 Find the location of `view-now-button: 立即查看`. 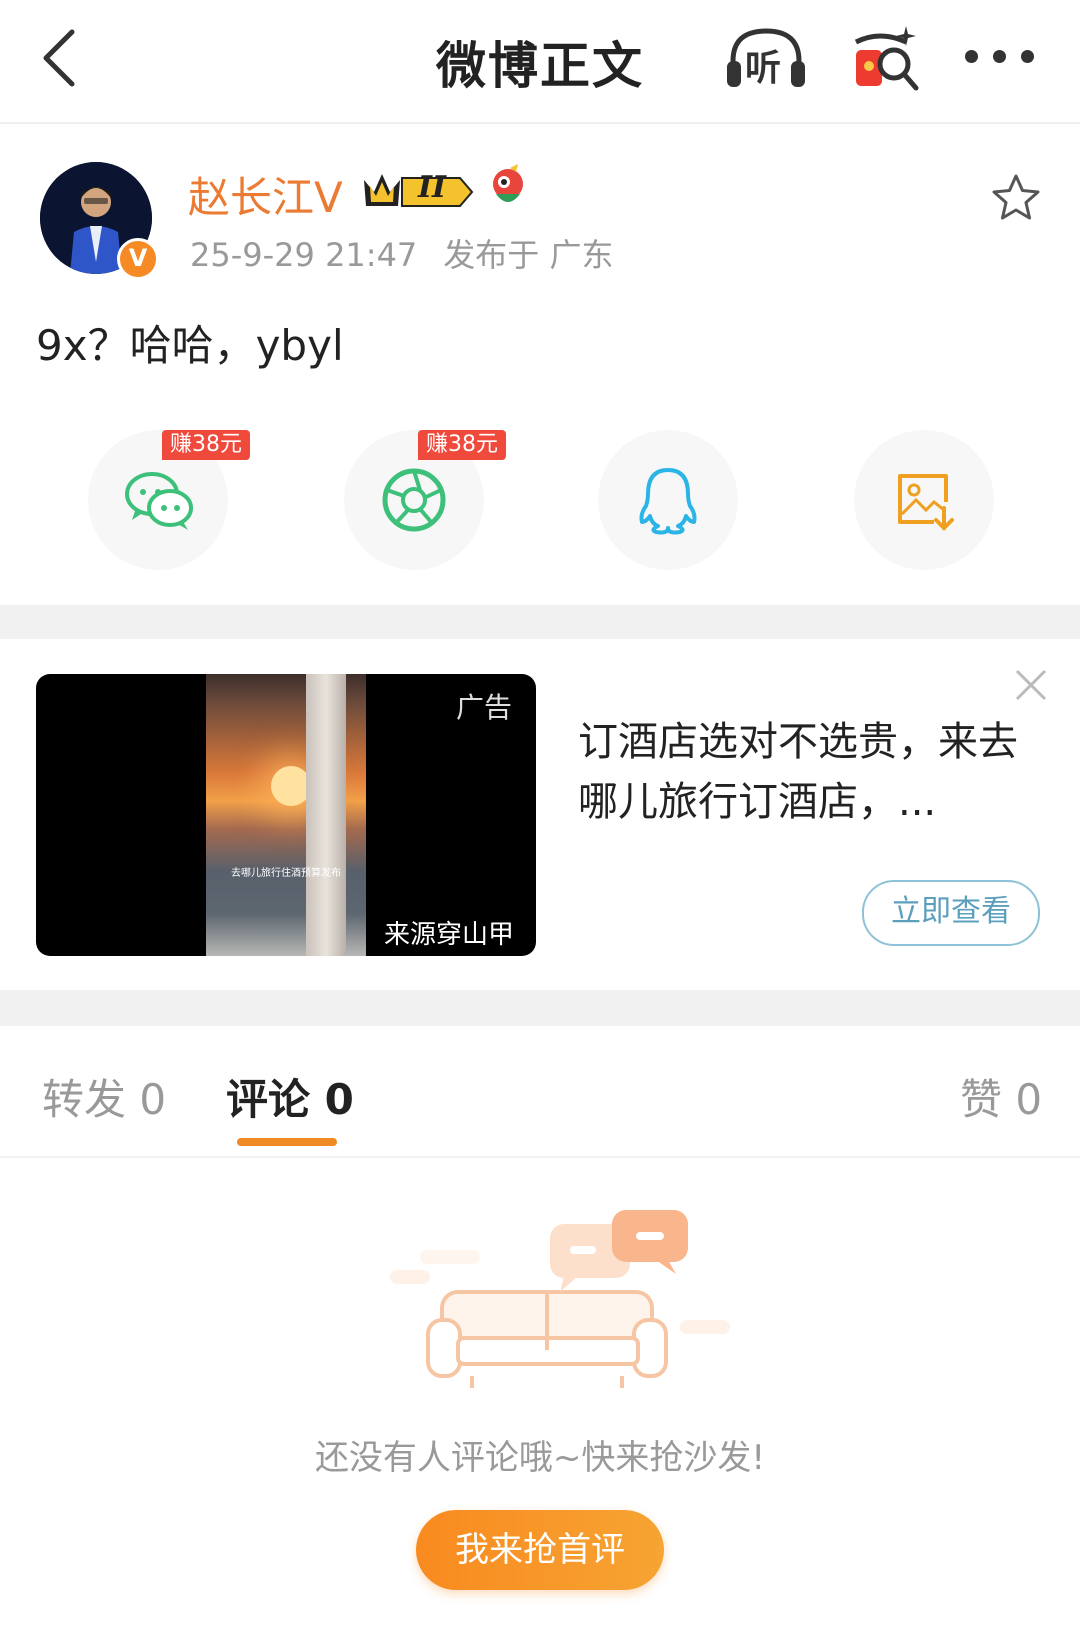

view-now-button: 立即查看 is located at coordinates (951, 913).